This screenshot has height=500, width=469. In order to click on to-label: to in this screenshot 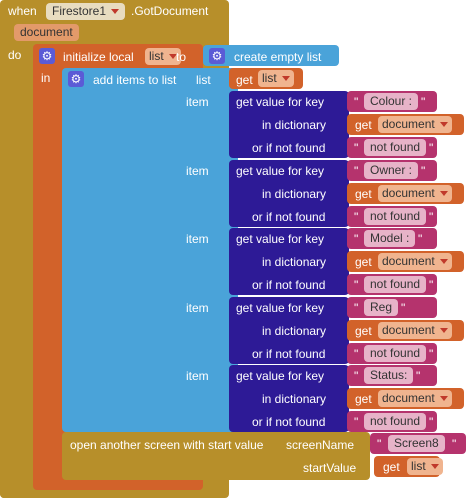, I will do `click(181, 57)`.